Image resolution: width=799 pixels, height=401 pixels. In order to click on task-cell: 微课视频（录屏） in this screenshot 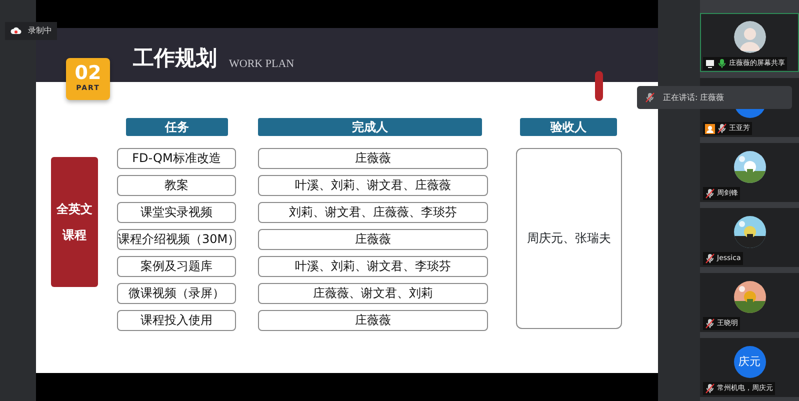, I will do `click(176, 293)`.